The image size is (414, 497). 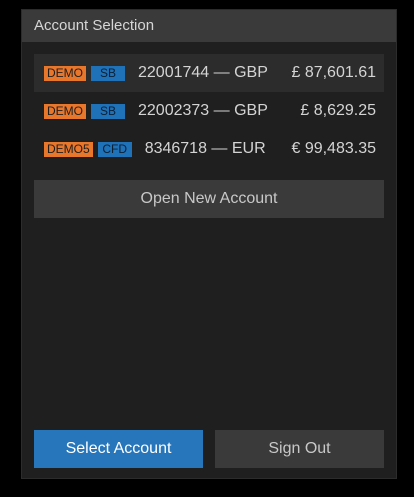 What do you see at coordinates (209, 26) in the screenshot?
I see `panel-title: Account Selection` at bounding box center [209, 26].